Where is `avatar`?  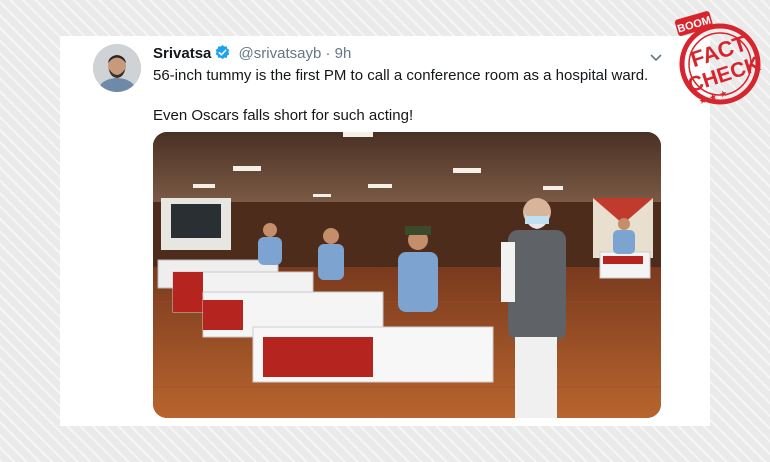
avatar is located at coordinates (117, 68).